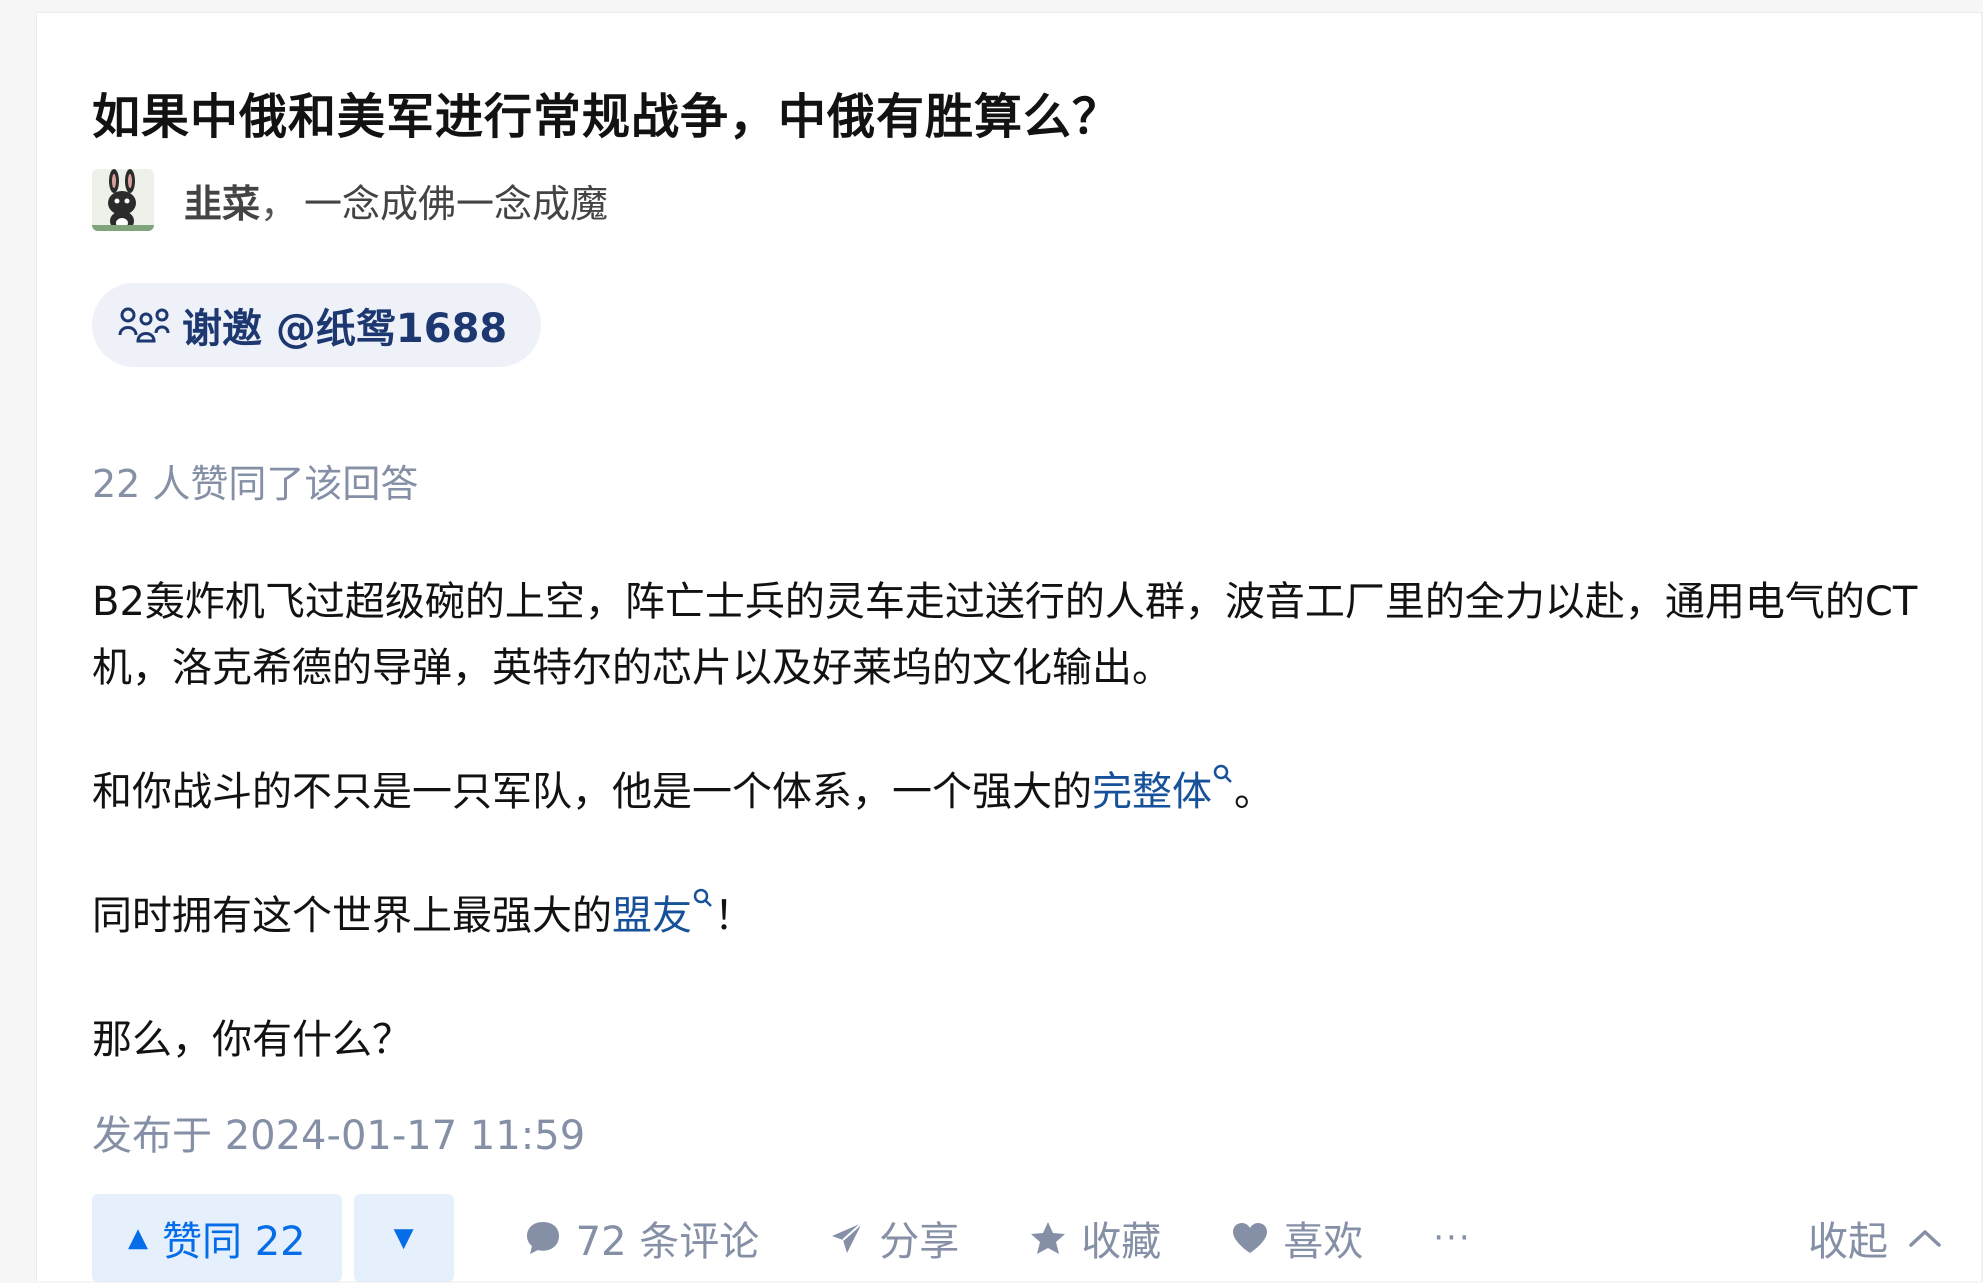  Describe the element at coordinates (1152, 792) in the screenshot. I see `keyword-link-wanzhengti: 完整体` at that location.